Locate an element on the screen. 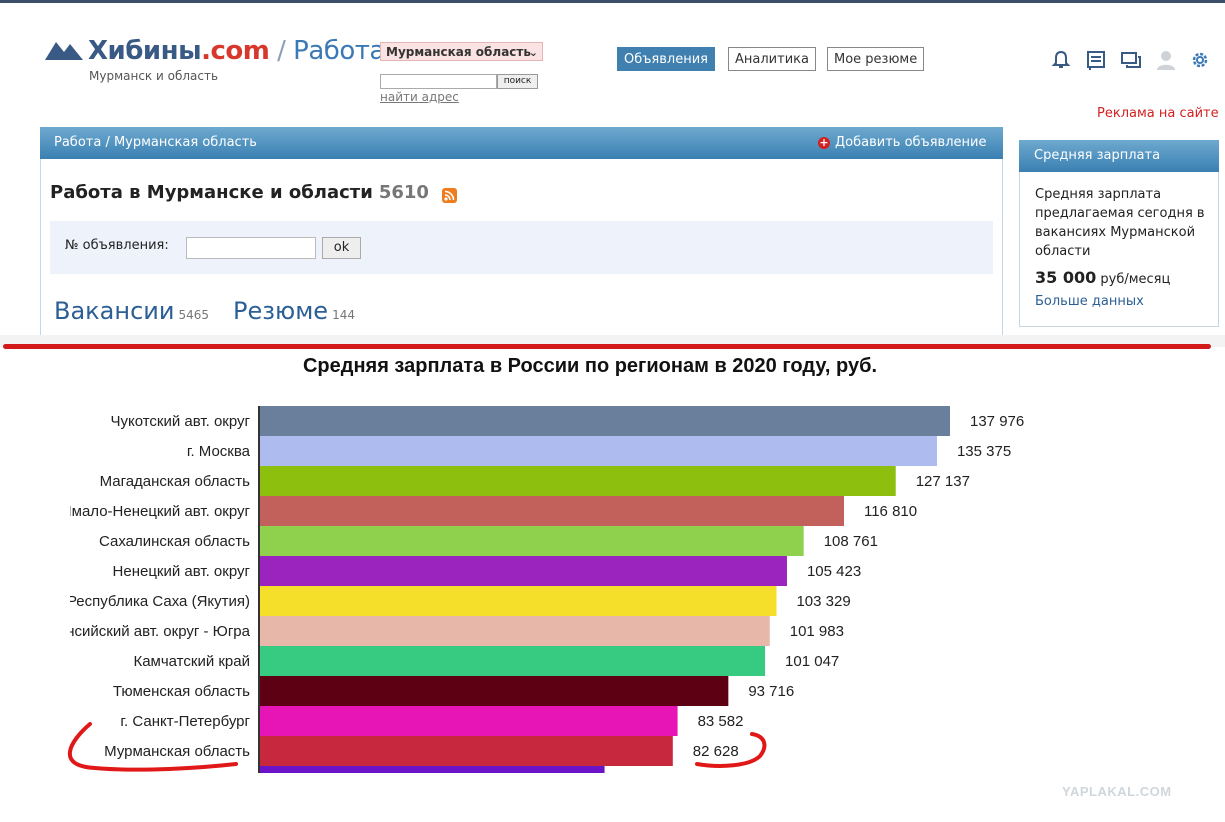  ad-number-input is located at coordinates (251, 248).